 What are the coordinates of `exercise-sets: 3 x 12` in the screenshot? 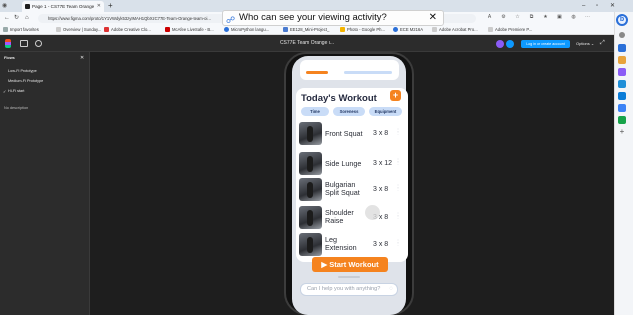 It's located at (383, 163).